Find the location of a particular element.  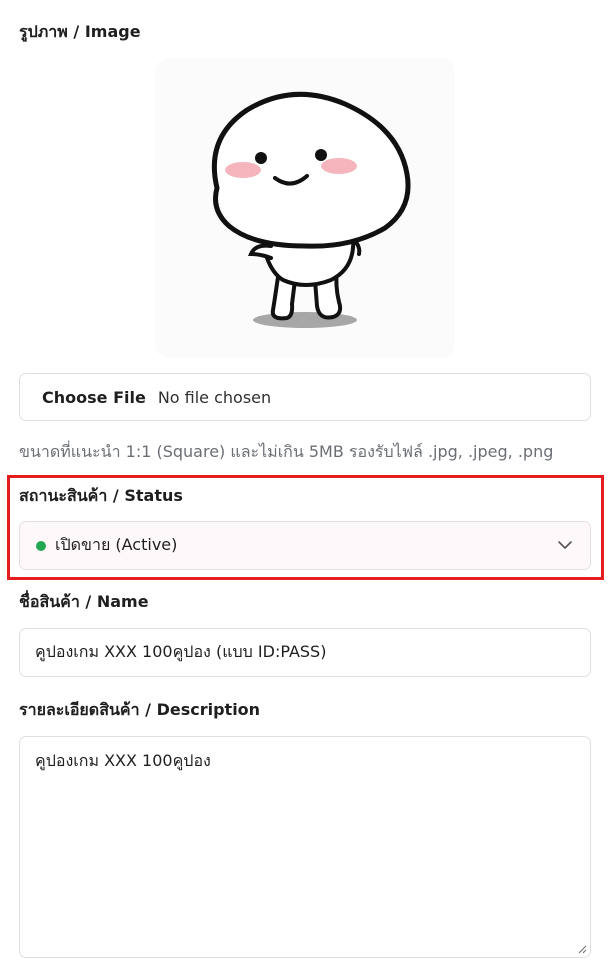

status-label: สถานะสินค้า / Status is located at coordinates (101, 495).